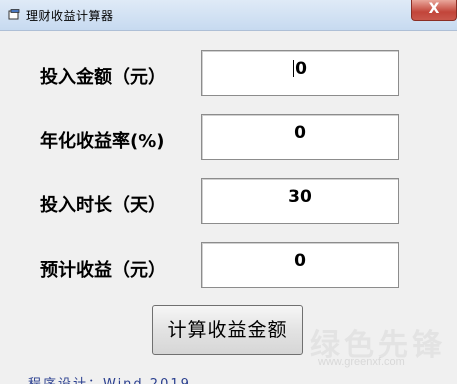 The width and height of the screenshot is (457, 384). I want to click on duration-input: 30, so click(300, 201).